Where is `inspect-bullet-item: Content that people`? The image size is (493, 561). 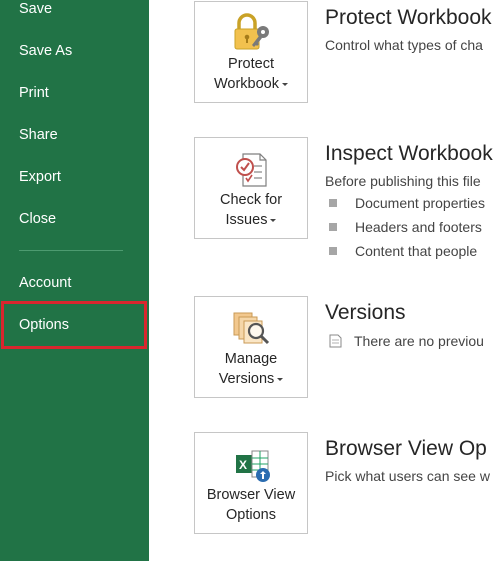
inspect-bullet-item: Content that people is located at coordinates (403, 251).